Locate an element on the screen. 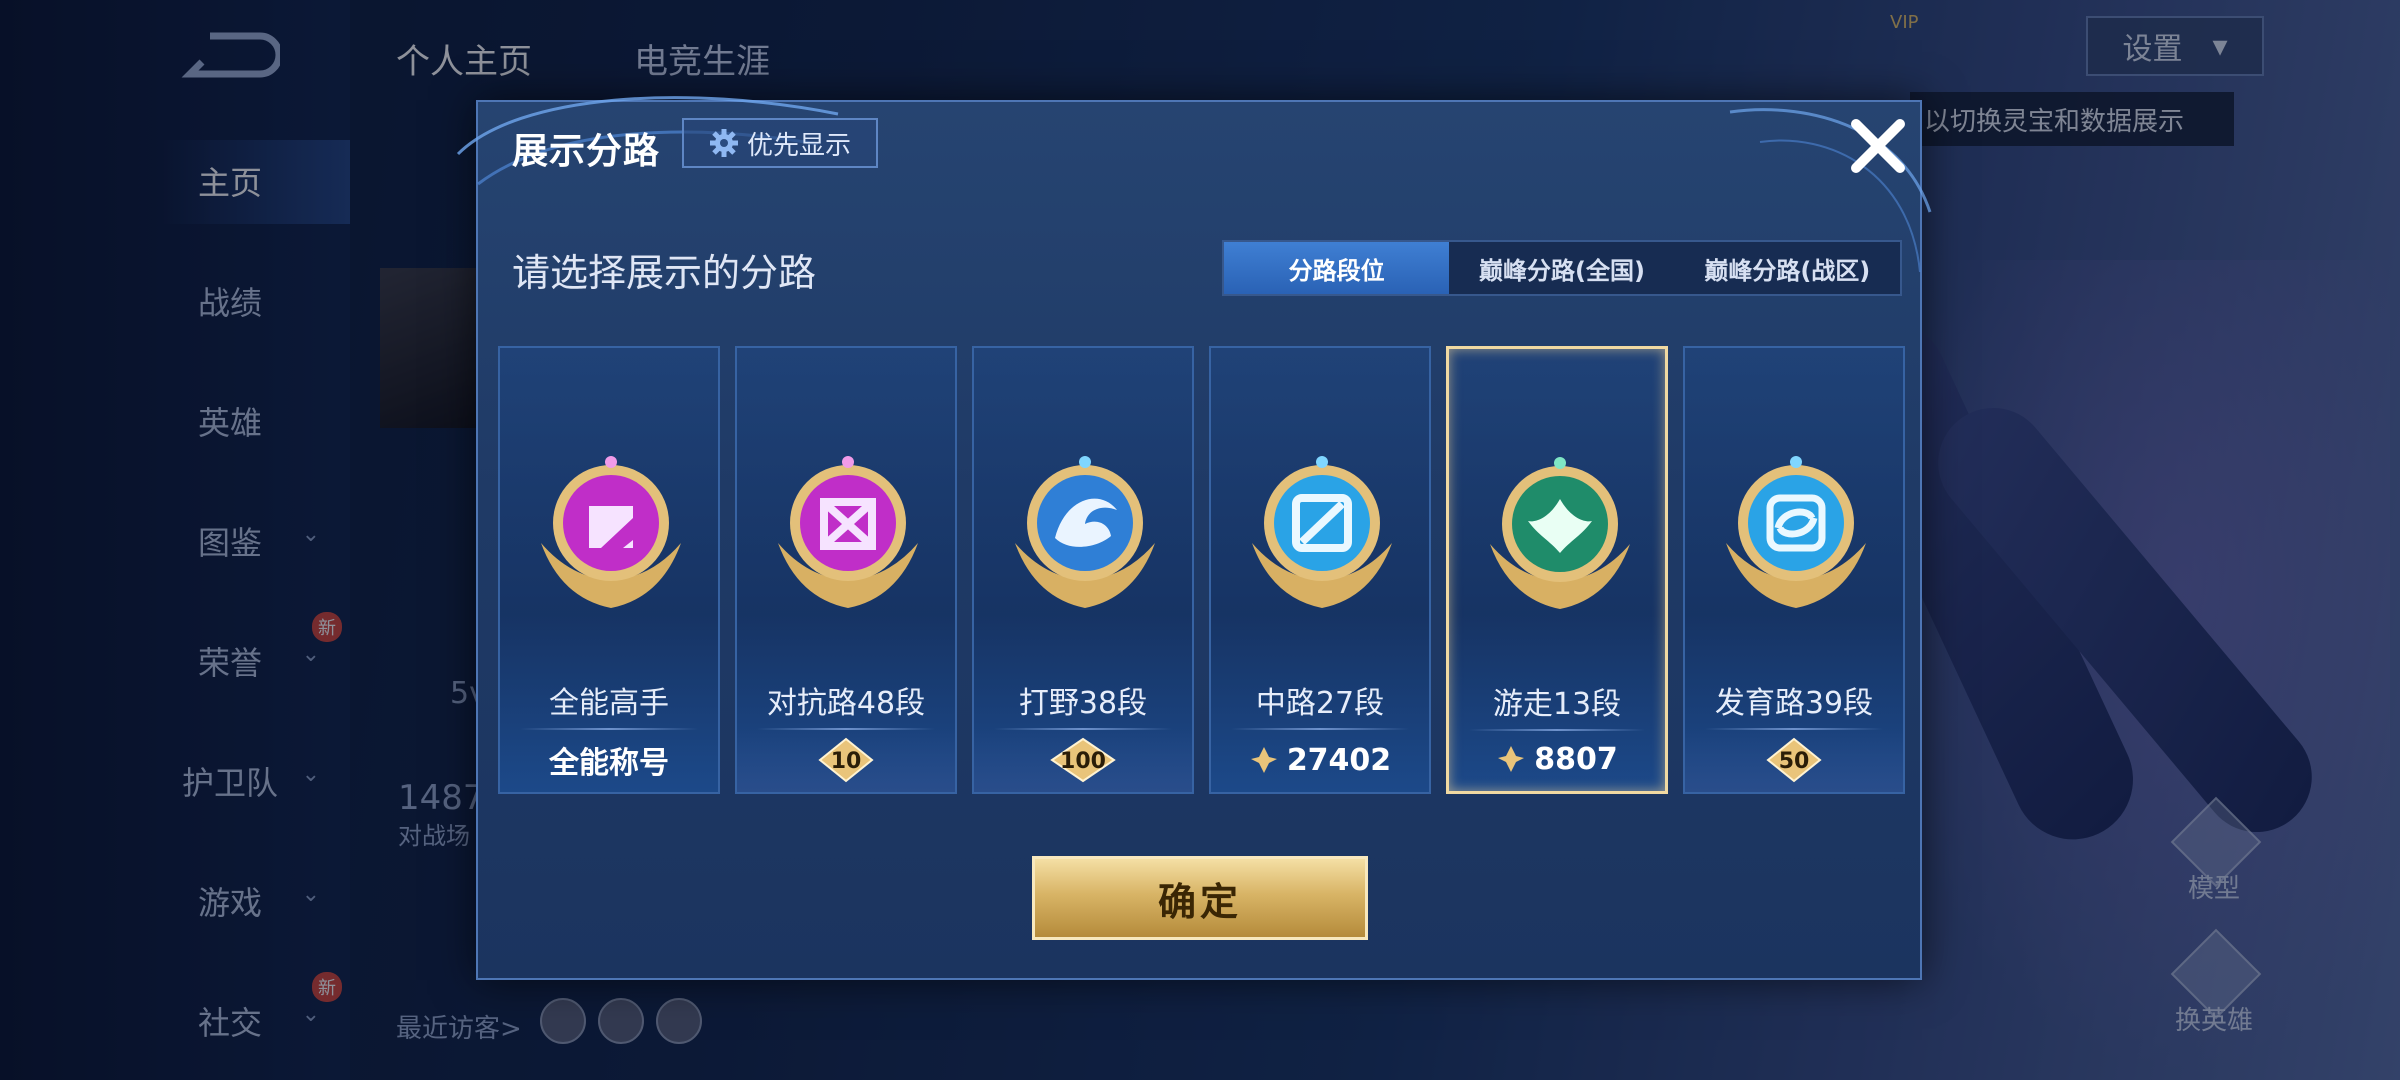 Image resolution: width=2400 pixels, height=1080 pixels. nav-item-guard: 护卫队 ⌄ is located at coordinates (235, 781).